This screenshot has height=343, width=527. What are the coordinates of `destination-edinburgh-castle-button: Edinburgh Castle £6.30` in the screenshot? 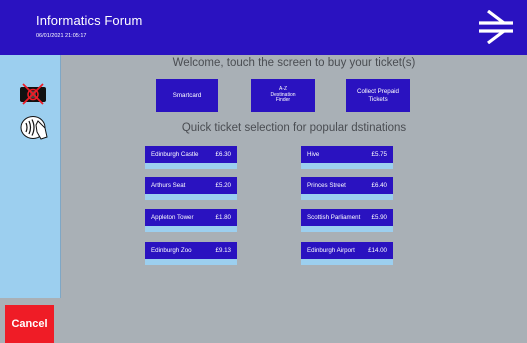 It's located at (191, 157).